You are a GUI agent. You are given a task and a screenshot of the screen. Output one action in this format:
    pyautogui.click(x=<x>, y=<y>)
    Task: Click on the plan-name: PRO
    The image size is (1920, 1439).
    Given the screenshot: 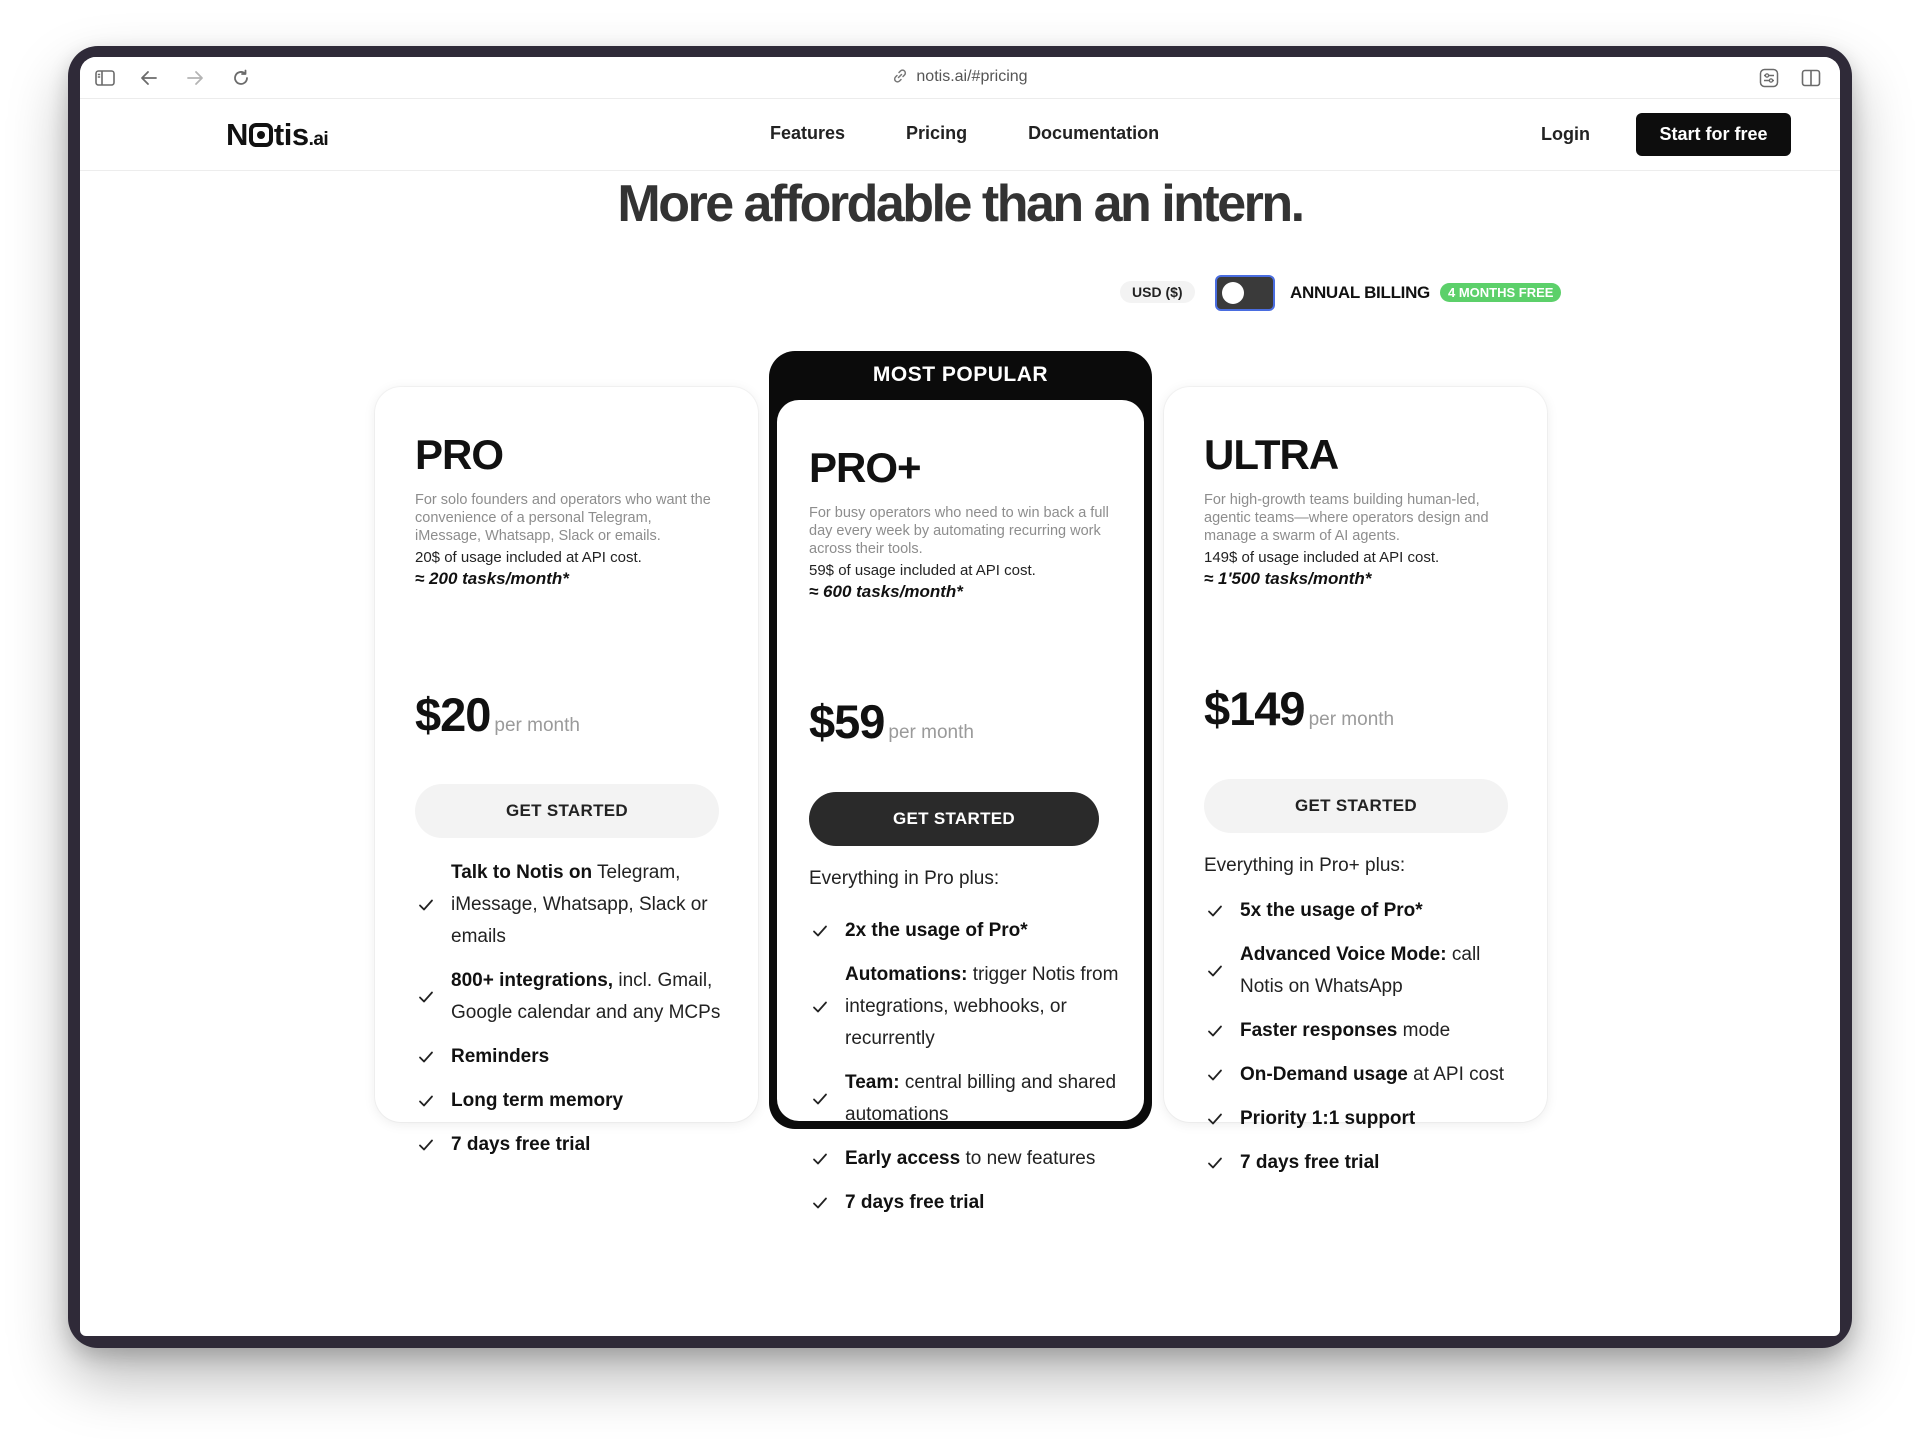 What is the action you would take?
    pyautogui.click(x=459, y=454)
    